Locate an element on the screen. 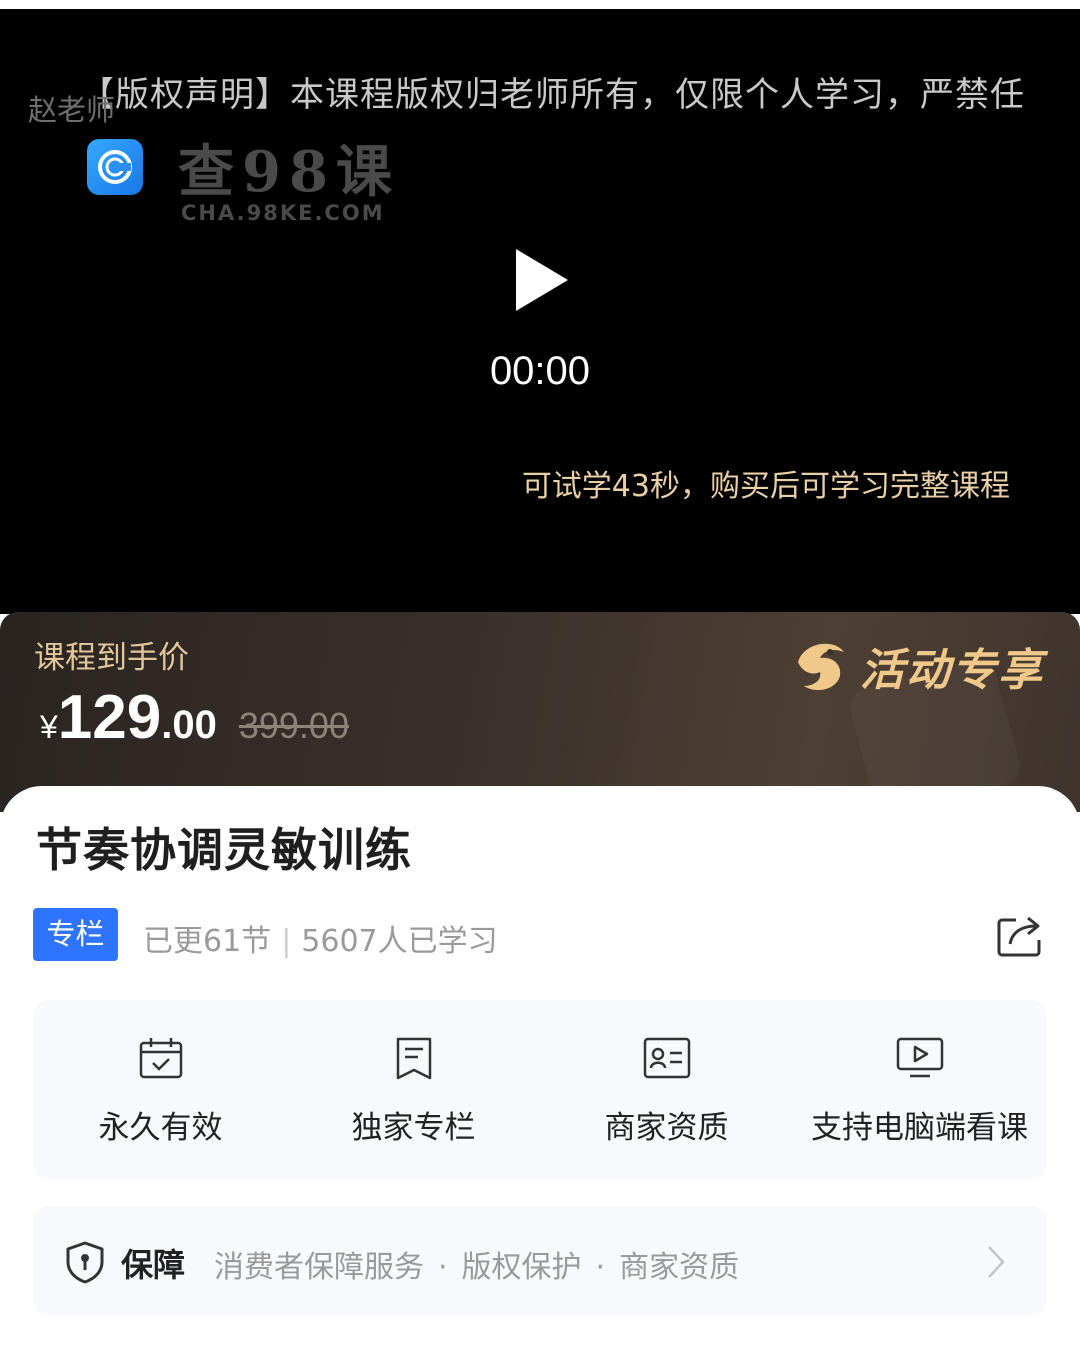 The image size is (1080, 1368). learner-count: 5607人已学习 is located at coordinates (399, 941).